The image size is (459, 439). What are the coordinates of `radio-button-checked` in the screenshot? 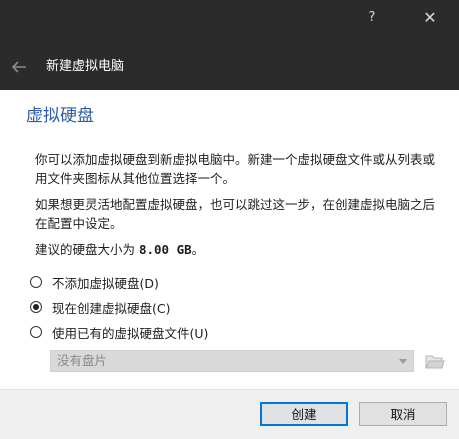 It's located at (36, 307).